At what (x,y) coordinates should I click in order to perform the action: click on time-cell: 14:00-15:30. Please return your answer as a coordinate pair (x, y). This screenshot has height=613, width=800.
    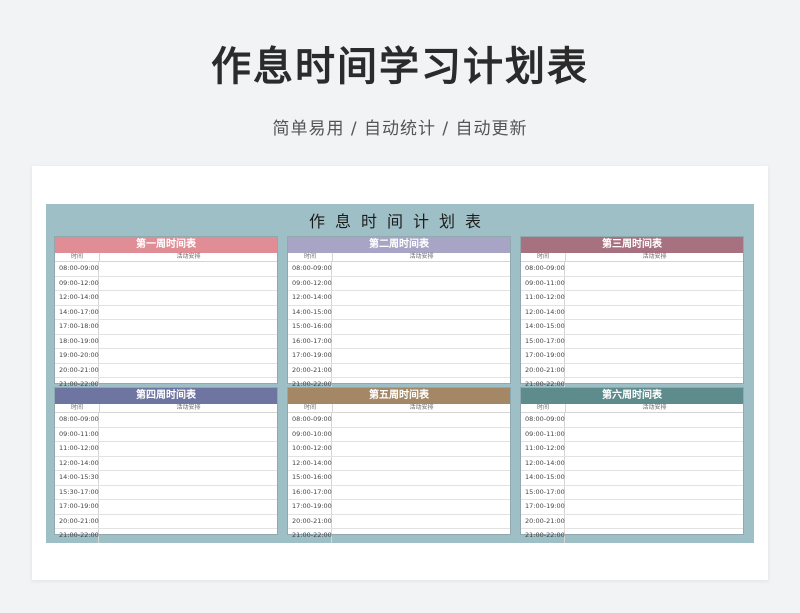
    Looking at the image, I should click on (77, 478).